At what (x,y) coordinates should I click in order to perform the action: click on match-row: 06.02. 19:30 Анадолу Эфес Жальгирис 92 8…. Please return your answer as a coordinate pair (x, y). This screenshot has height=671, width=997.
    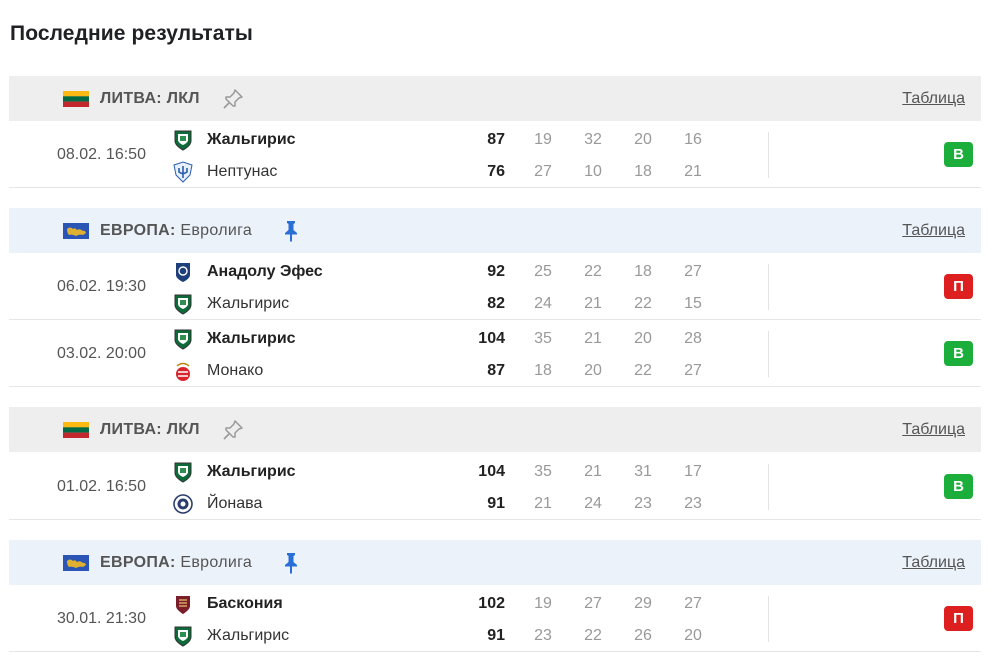
    Looking at the image, I should click on (495, 287).